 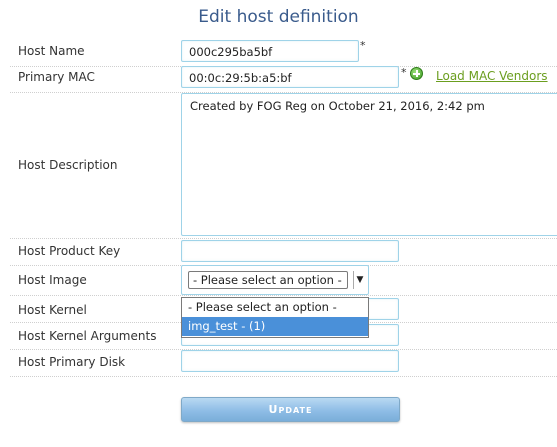 I want to click on load-mac-vendors-link: Load MAC Vendors, so click(x=492, y=76).